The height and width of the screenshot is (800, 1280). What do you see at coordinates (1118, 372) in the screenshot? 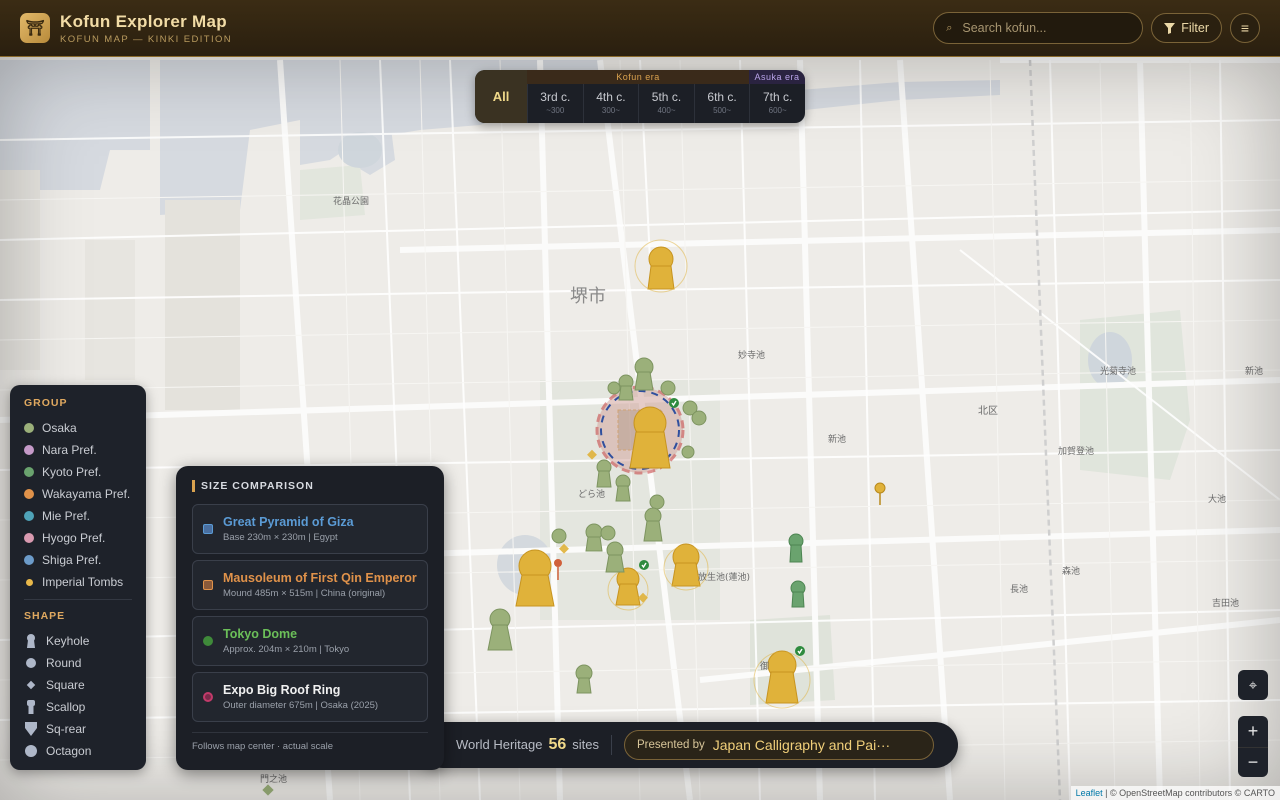
I see `place-label: 光菊寺池` at bounding box center [1118, 372].